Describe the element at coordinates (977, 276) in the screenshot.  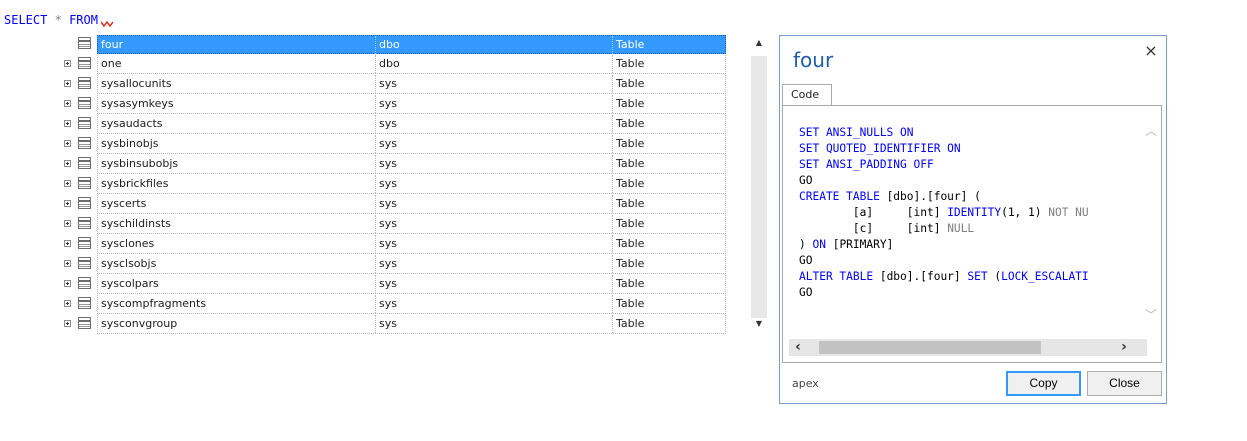
I see `code-token: SET` at that location.